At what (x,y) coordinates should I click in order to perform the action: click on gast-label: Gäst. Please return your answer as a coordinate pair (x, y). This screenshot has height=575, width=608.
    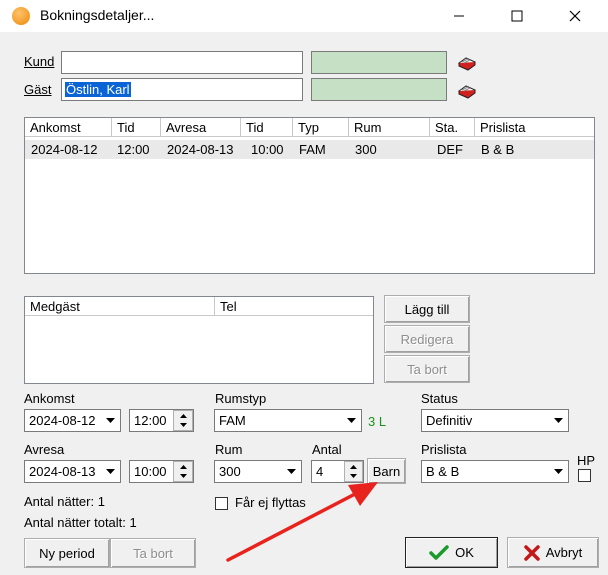
    Looking at the image, I should click on (38, 89).